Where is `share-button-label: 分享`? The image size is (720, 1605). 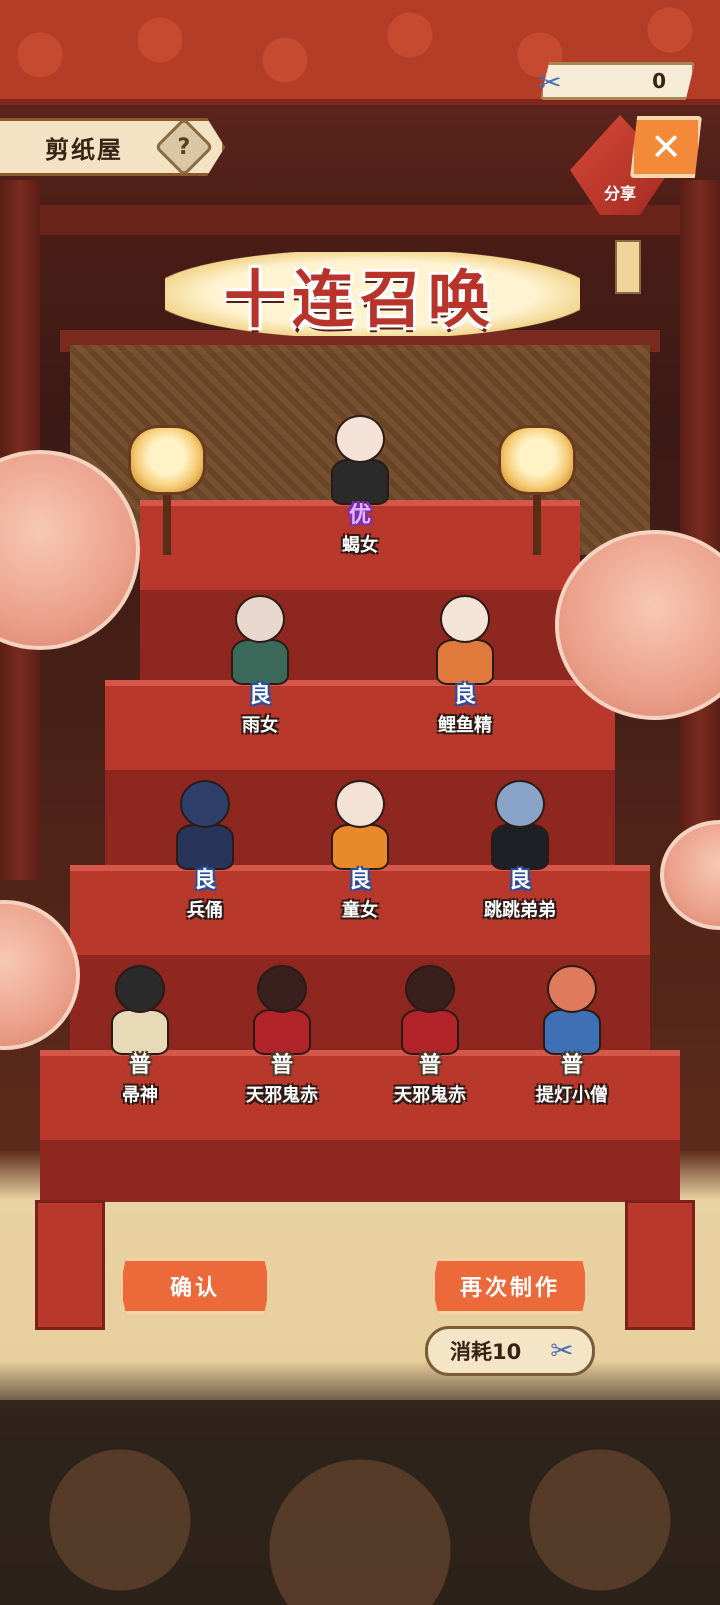
share-button-label: 分享 is located at coordinates (620, 192).